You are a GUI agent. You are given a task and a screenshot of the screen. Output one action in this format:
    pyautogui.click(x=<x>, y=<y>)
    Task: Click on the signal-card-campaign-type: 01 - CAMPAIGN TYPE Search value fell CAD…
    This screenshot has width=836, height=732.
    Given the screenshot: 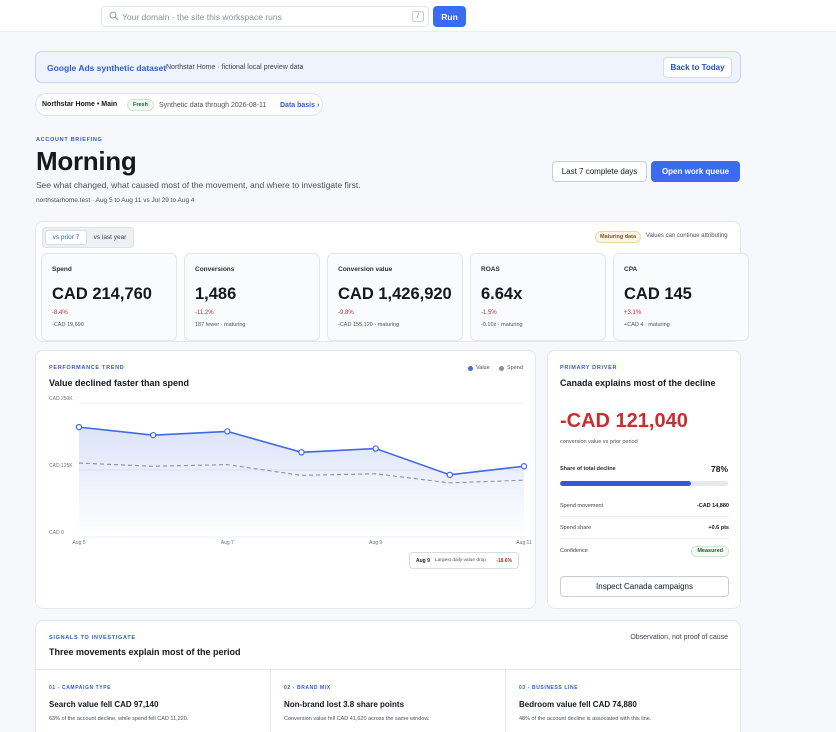 What is the action you would take?
    pyautogui.click(x=153, y=701)
    